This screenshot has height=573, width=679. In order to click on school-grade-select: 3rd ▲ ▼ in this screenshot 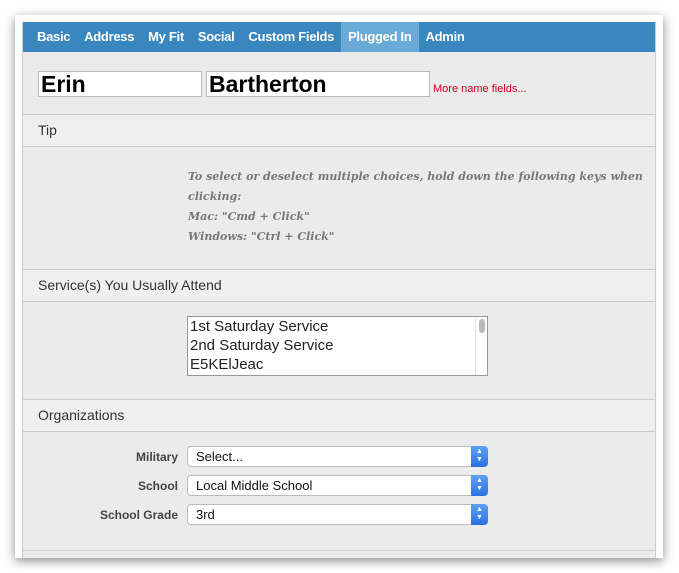, I will do `click(337, 514)`.